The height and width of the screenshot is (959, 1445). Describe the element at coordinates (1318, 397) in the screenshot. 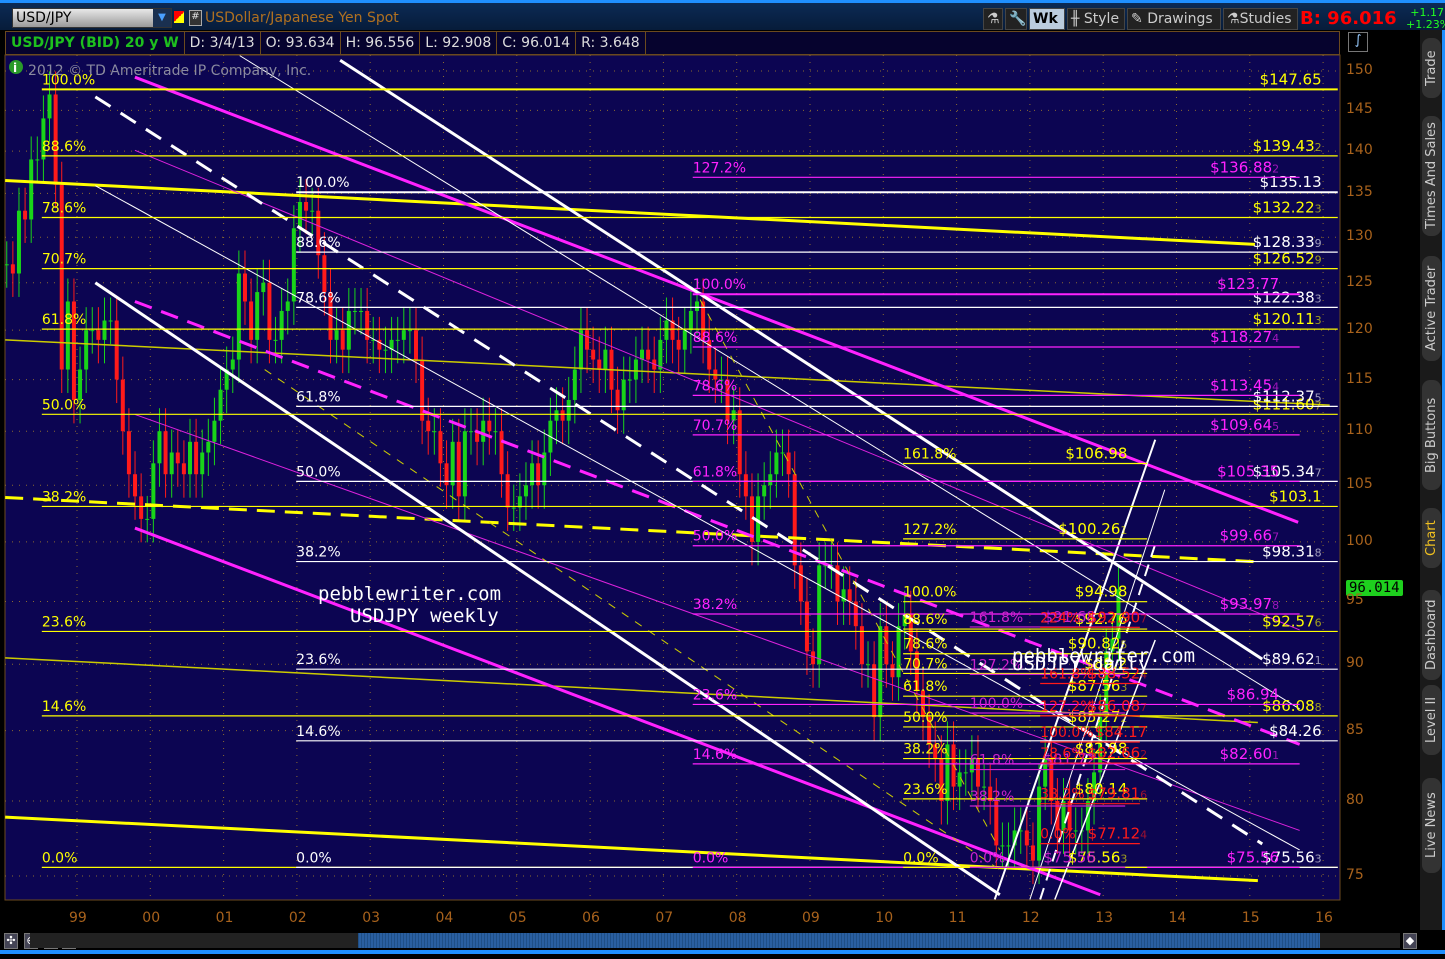

I see `price-suffix: 5` at that location.